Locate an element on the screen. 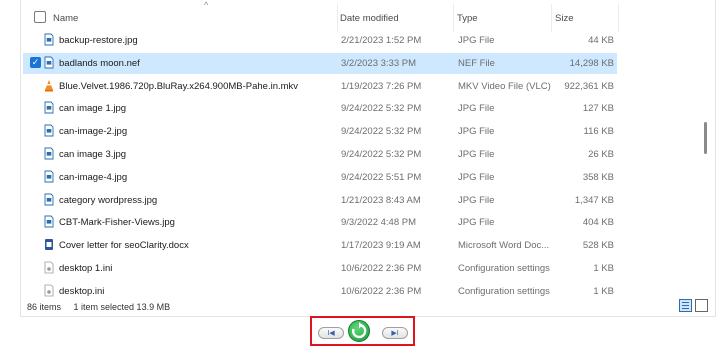  file-date-modified: 3/2/2023 3:33 PM is located at coordinates (378, 63).